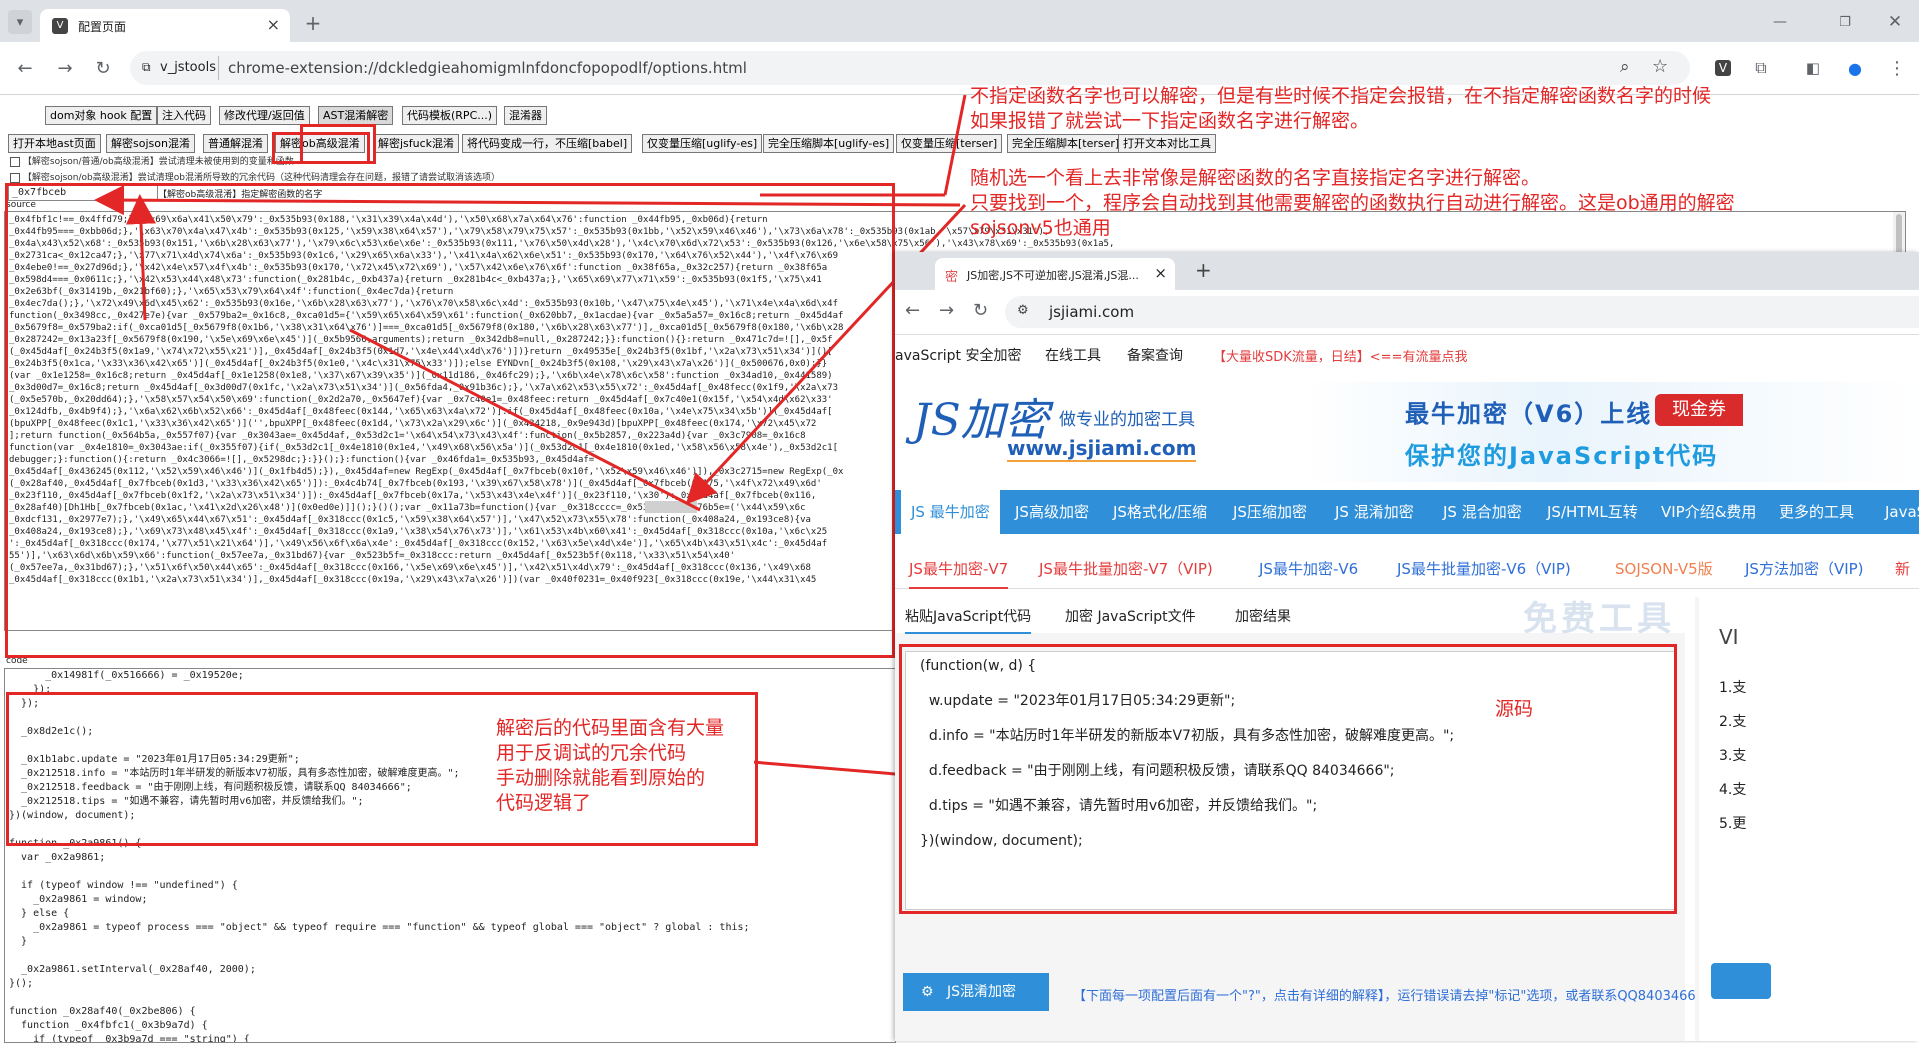 Image resolution: width=1919 pixels, height=1043 pixels. I want to click on logo-url: www.jsjiami.com, so click(1102, 449).